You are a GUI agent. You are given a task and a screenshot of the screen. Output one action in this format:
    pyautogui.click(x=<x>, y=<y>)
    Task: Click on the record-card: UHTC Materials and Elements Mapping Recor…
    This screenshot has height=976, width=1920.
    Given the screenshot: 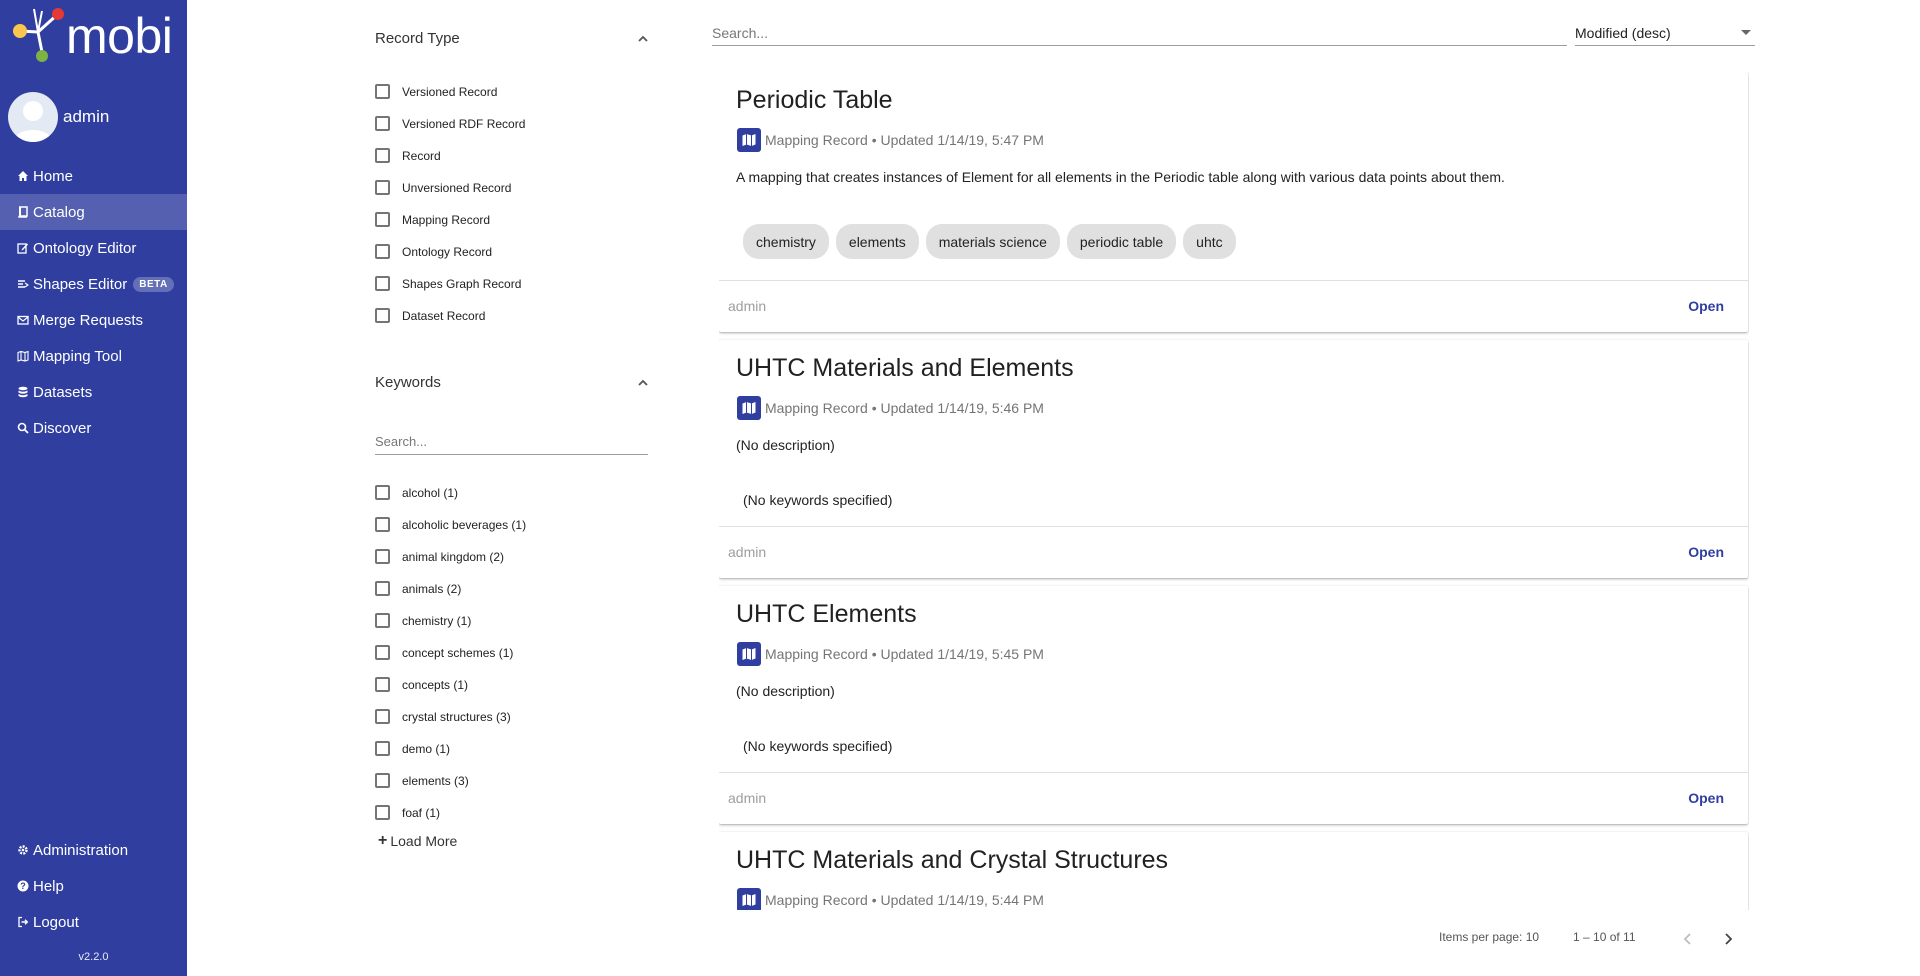 What is the action you would take?
    pyautogui.click(x=1233, y=459)
    